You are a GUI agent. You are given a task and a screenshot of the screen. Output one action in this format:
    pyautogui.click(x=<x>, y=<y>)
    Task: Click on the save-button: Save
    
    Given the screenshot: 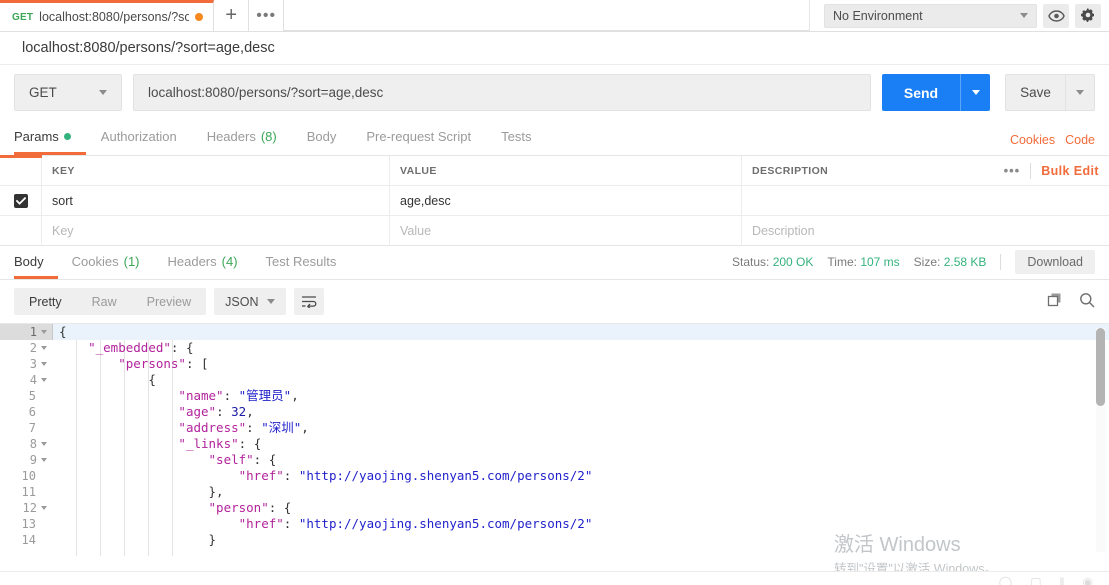 What is the action you would take?
    pyautogui.click(x=1035, y=92)
    